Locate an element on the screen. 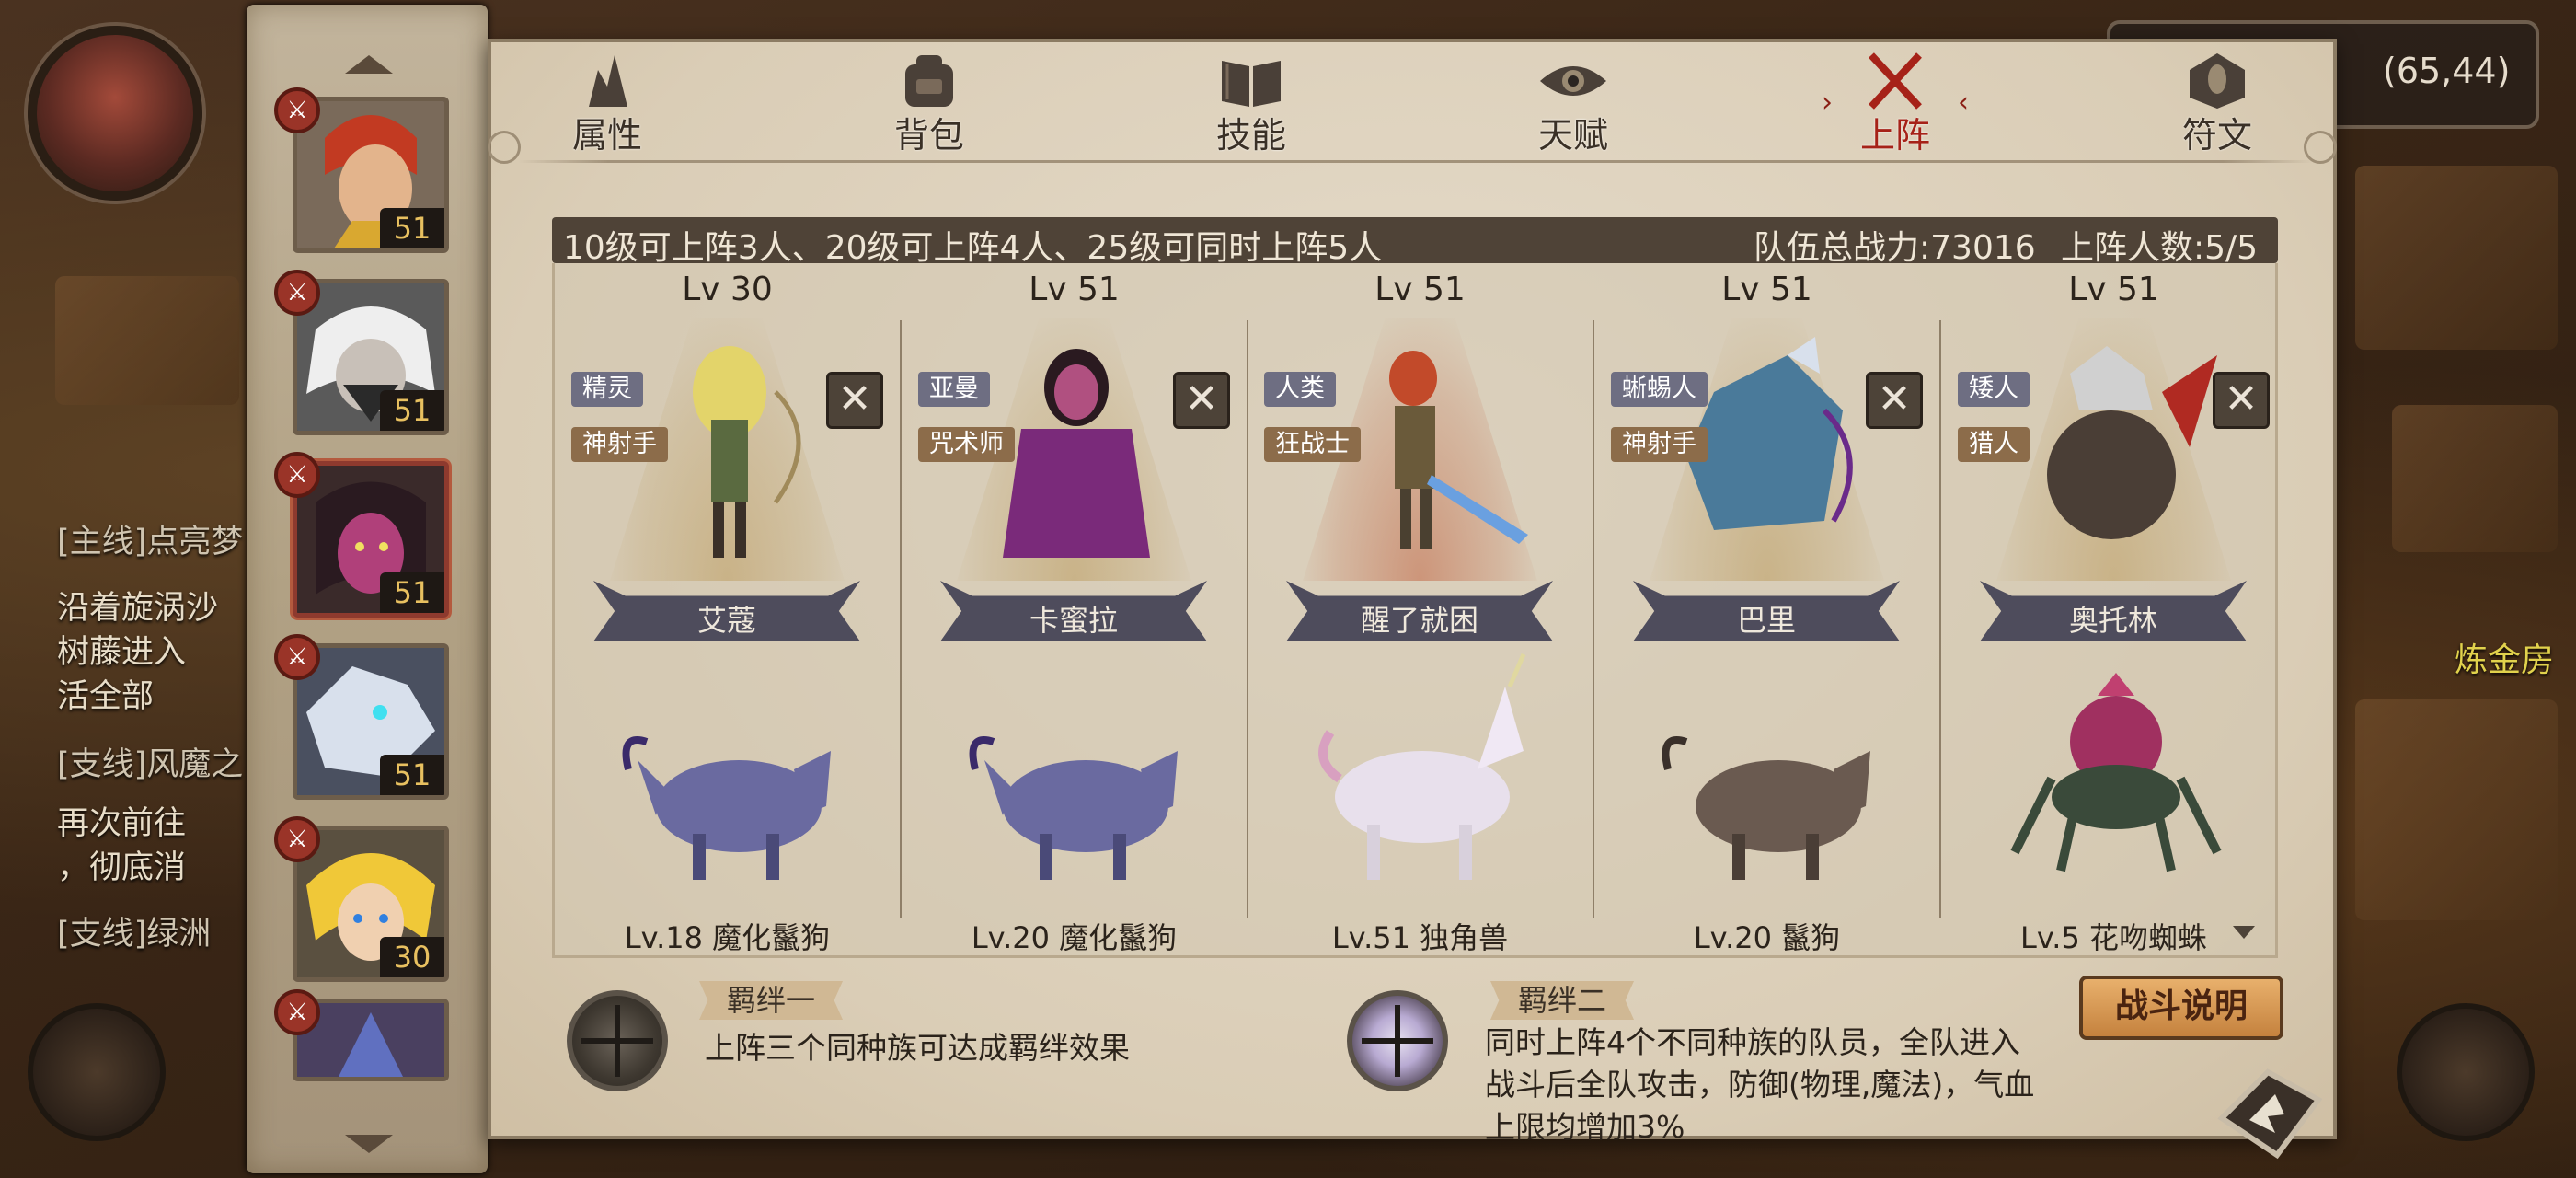 This screenshot has height=1178, width=2576. race-tag: 精灵 is located at coordinates (607, 389).